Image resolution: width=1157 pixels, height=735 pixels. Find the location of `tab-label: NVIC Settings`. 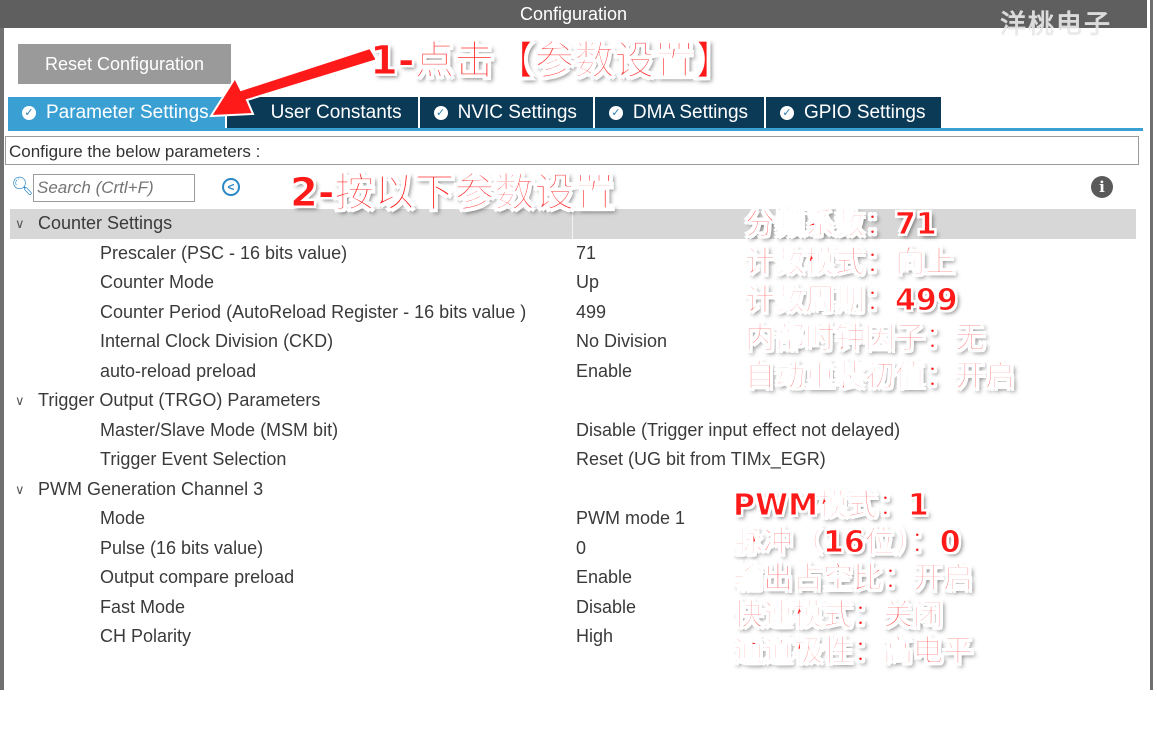

tab-label: NVIC Settings is located at coordinates (517, 112).